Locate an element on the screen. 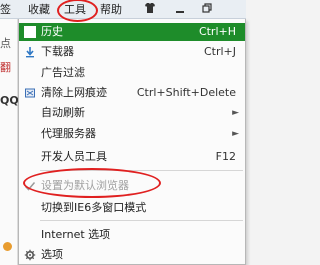 The height and width of the screenshot is (265, 320). status-dot-icon is located at coordinates (7, 246).